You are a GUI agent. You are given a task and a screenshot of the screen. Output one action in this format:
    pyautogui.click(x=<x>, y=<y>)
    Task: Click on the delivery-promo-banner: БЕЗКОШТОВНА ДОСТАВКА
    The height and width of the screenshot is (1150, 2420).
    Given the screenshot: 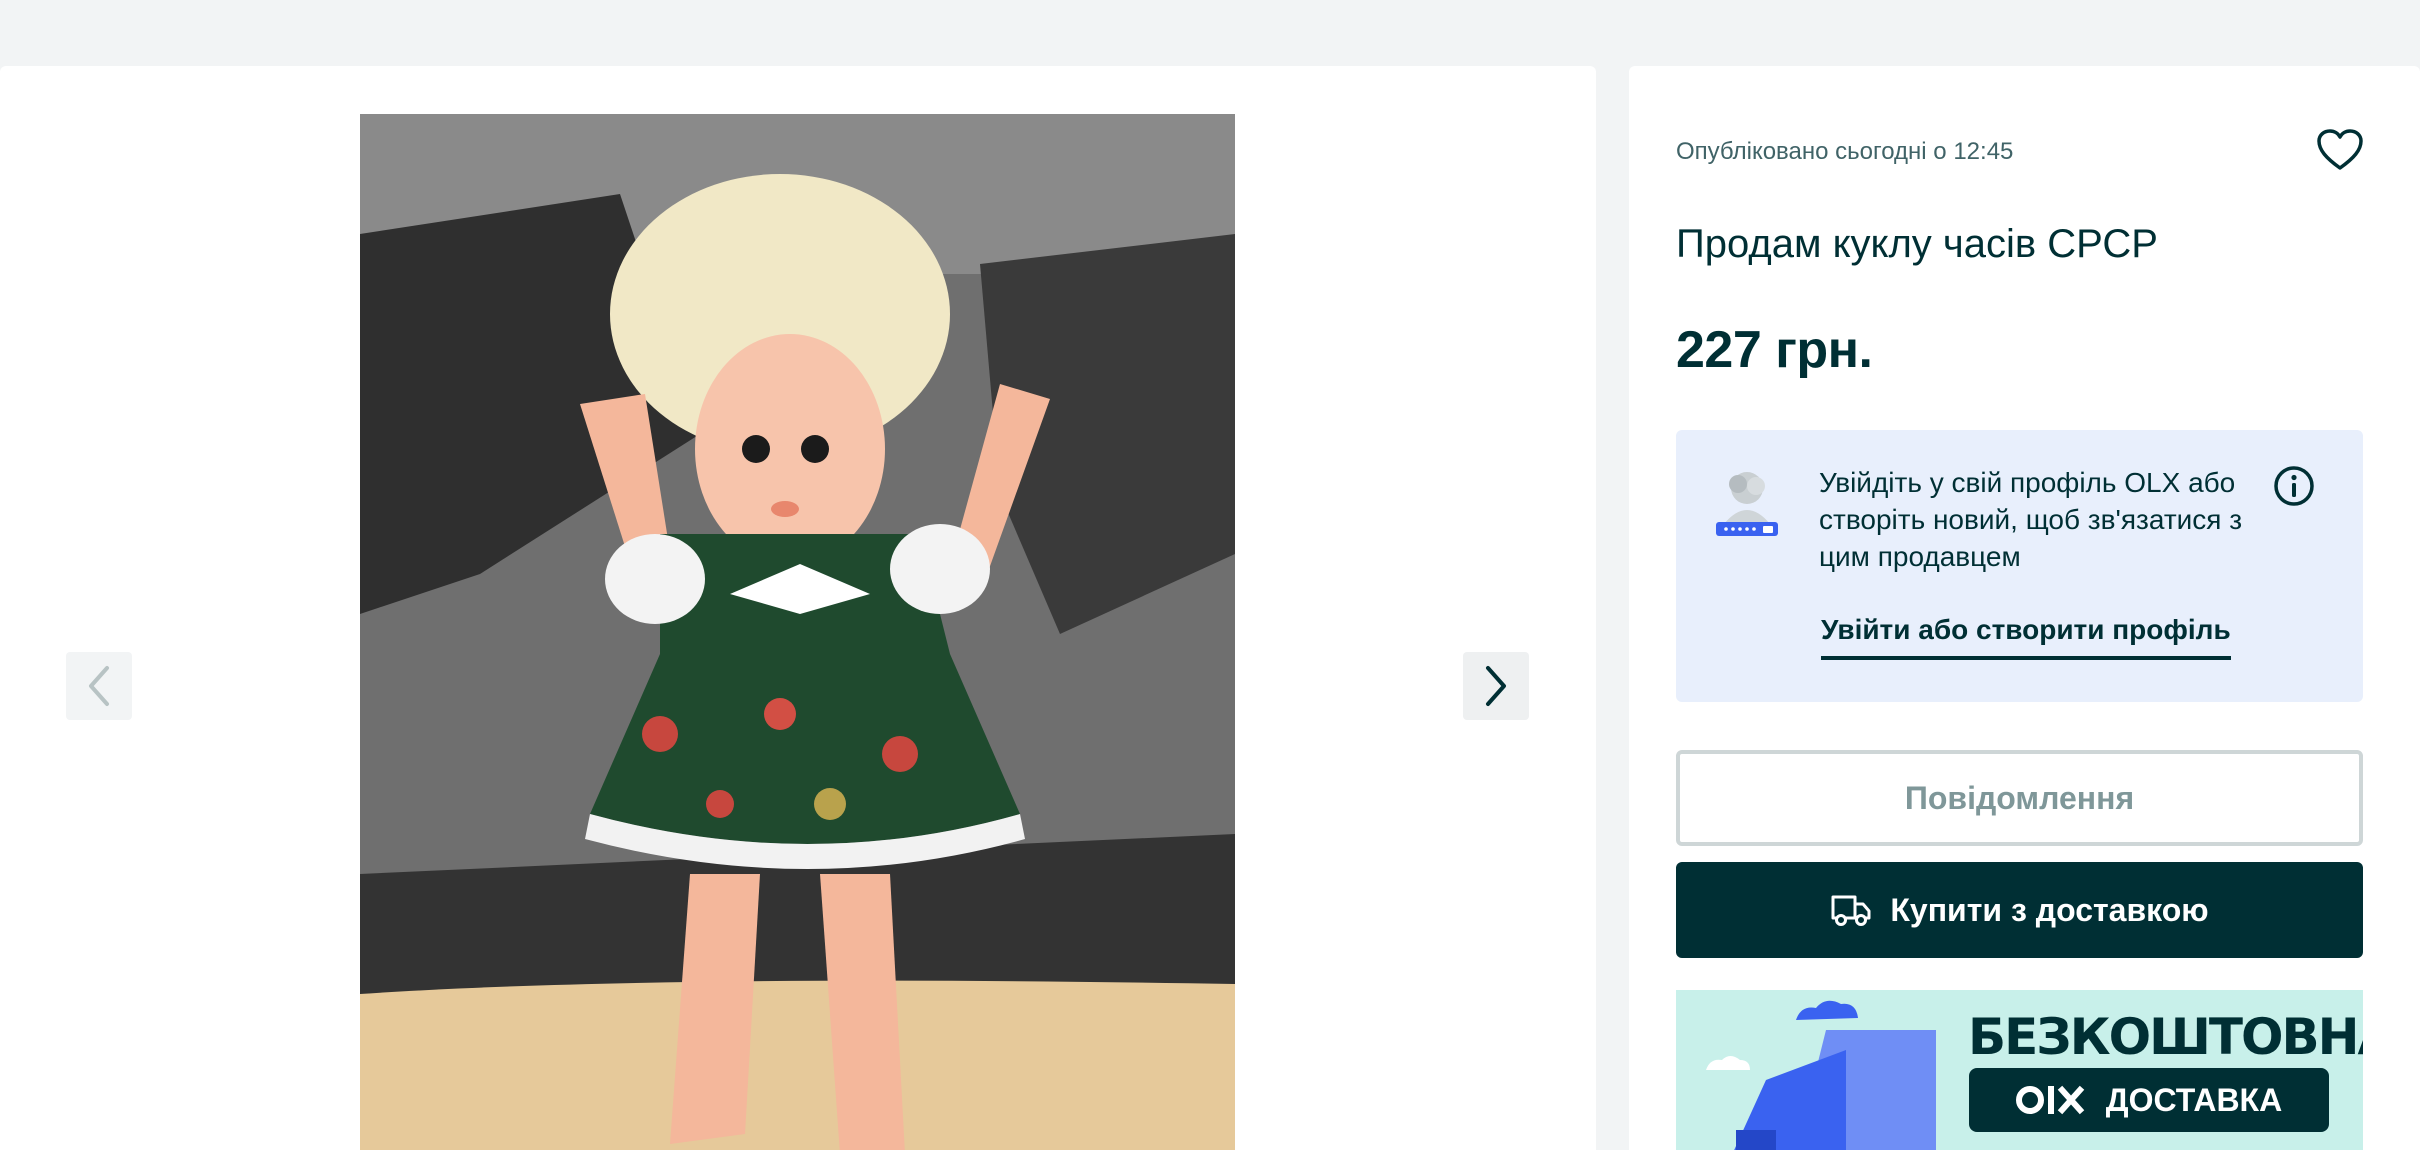 What is the action you would take?
    pyautogui.click(x=2019, y=1070)
    